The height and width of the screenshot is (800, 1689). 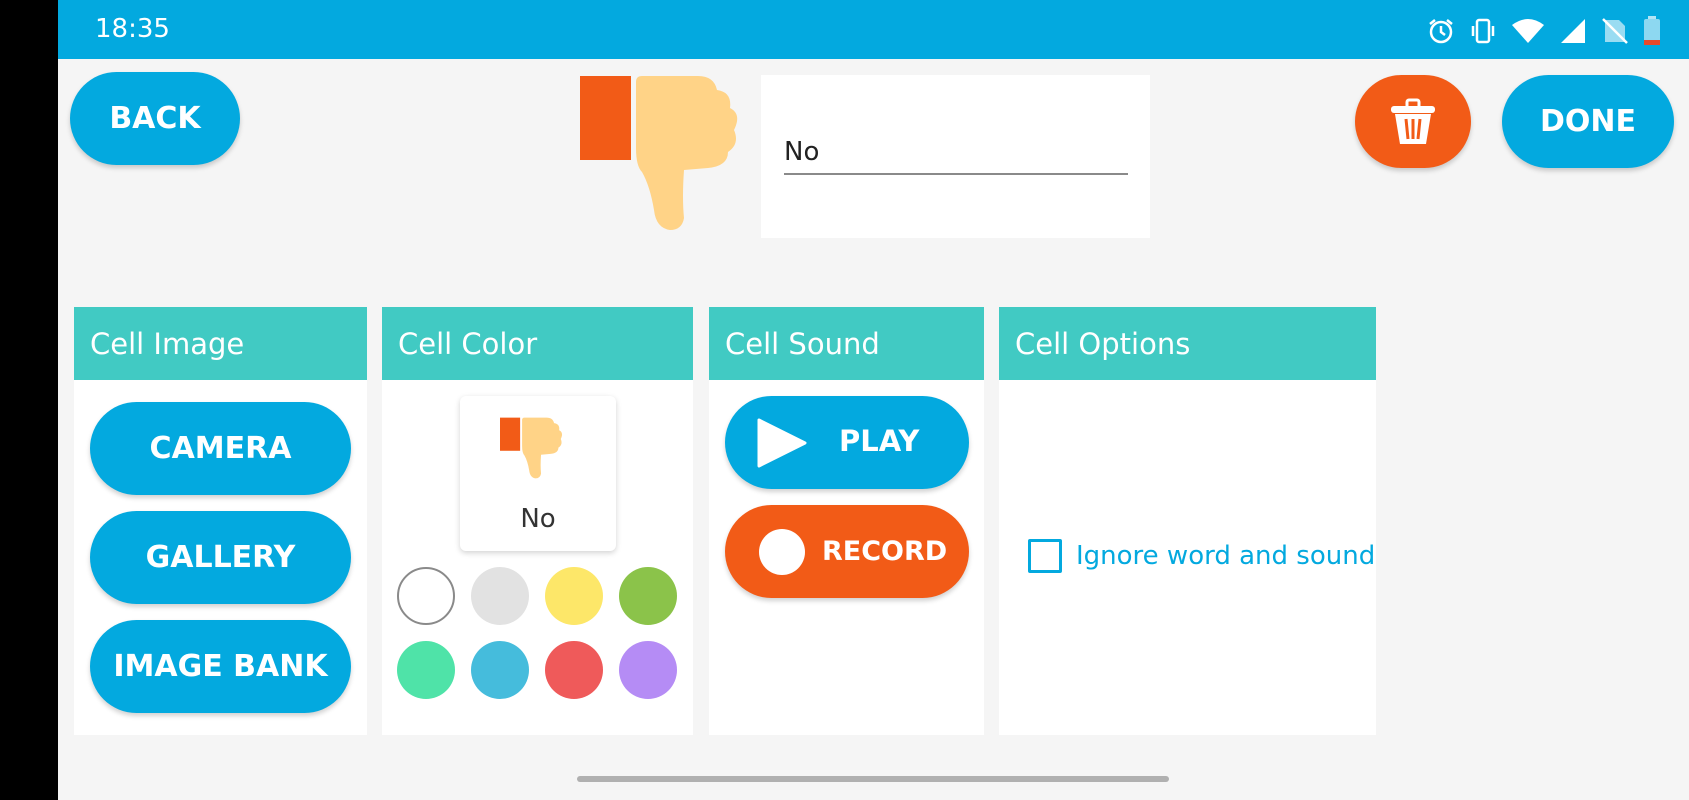 What do you see at coordinates (1187, 343) in the screenshot?
I see `cell-options-header: Cell Options` at bounding box center [1187, 343].